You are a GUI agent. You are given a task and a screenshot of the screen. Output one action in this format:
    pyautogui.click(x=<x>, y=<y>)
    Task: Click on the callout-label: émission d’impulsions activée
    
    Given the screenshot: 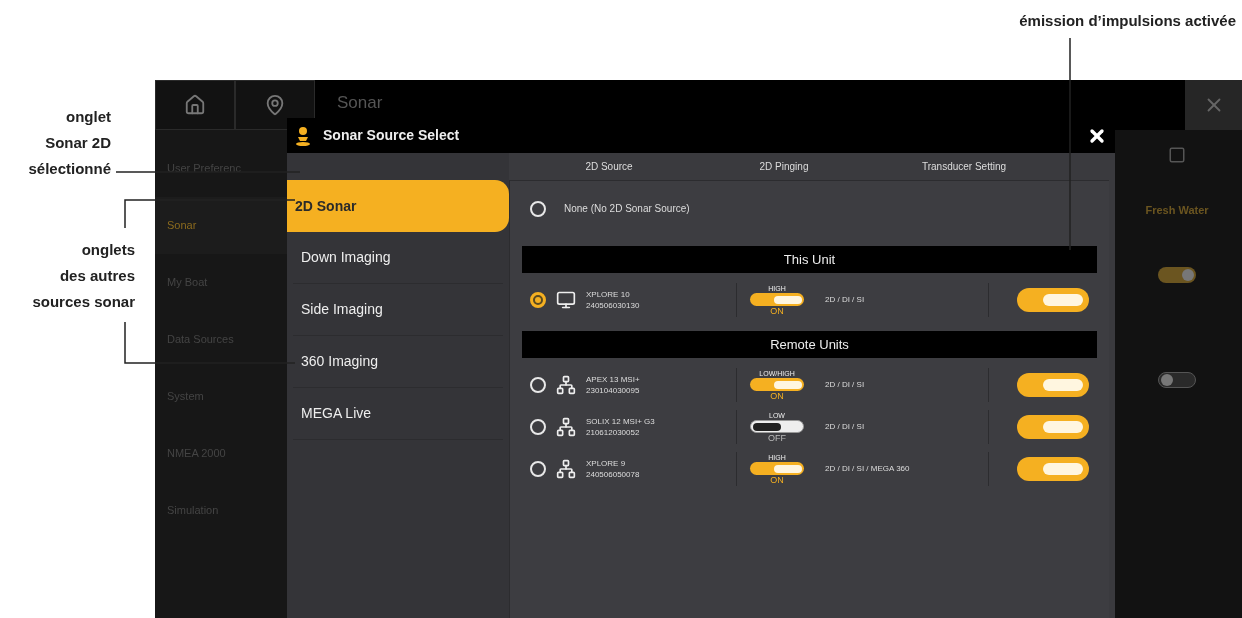 What is the action you would take?
    pyautogui.click(x=1127, y=21)
    